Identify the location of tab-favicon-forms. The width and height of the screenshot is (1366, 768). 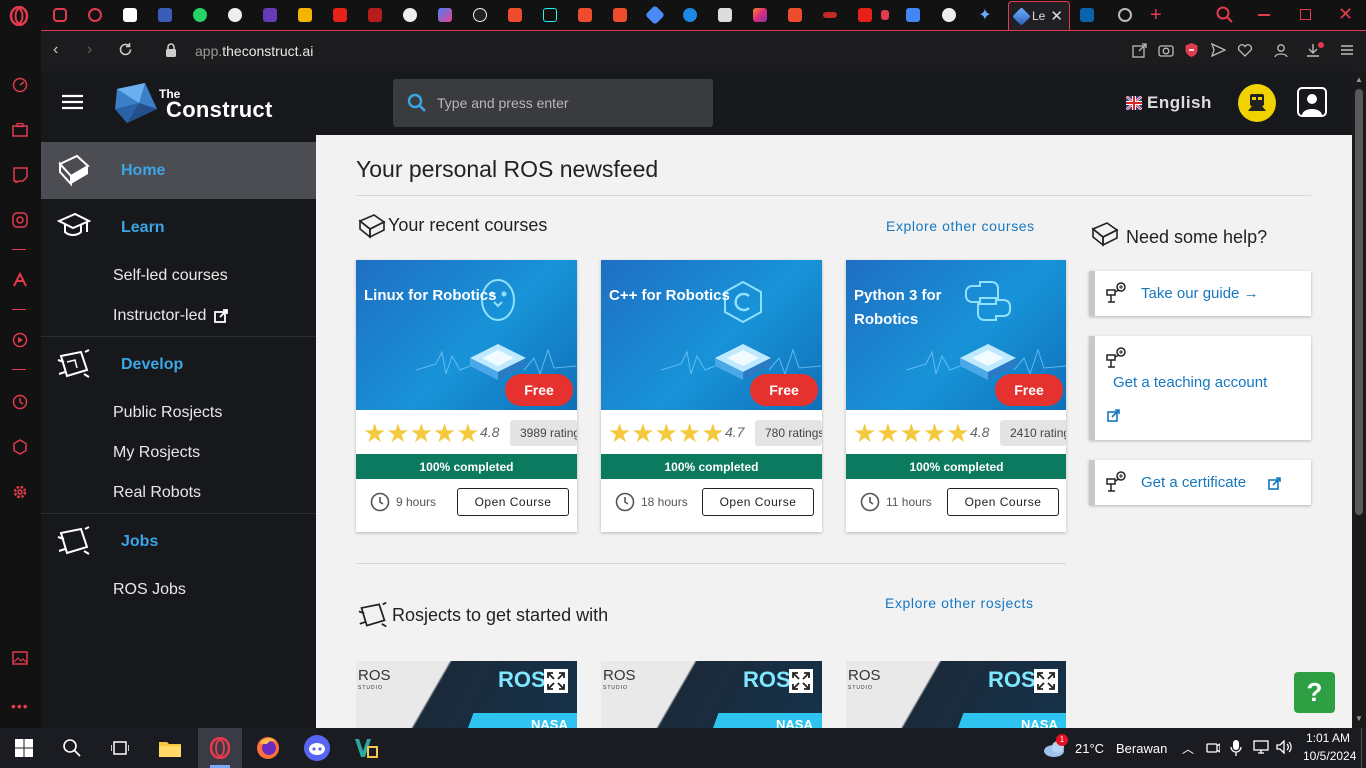
(270, 15).